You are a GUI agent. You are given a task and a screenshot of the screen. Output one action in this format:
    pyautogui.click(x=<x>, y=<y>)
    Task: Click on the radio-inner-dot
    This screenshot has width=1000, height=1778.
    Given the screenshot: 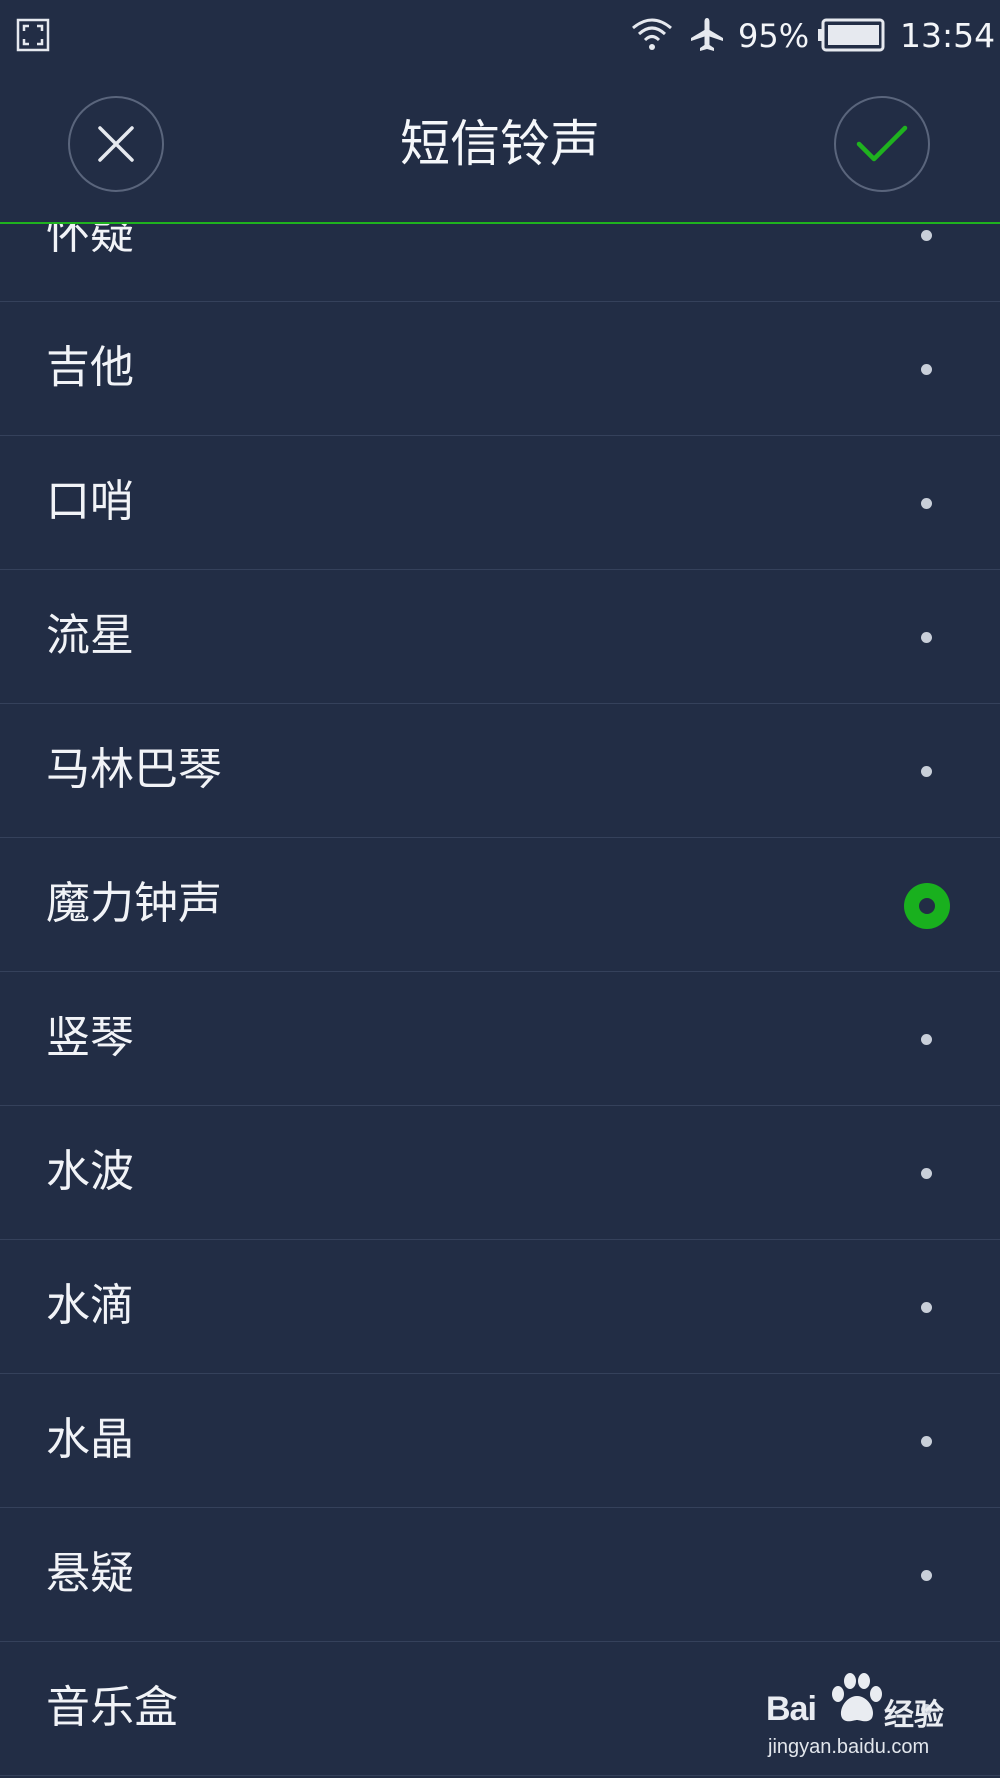 What is the action you would take?
    pyautogui.click(x=927, y=906)
    